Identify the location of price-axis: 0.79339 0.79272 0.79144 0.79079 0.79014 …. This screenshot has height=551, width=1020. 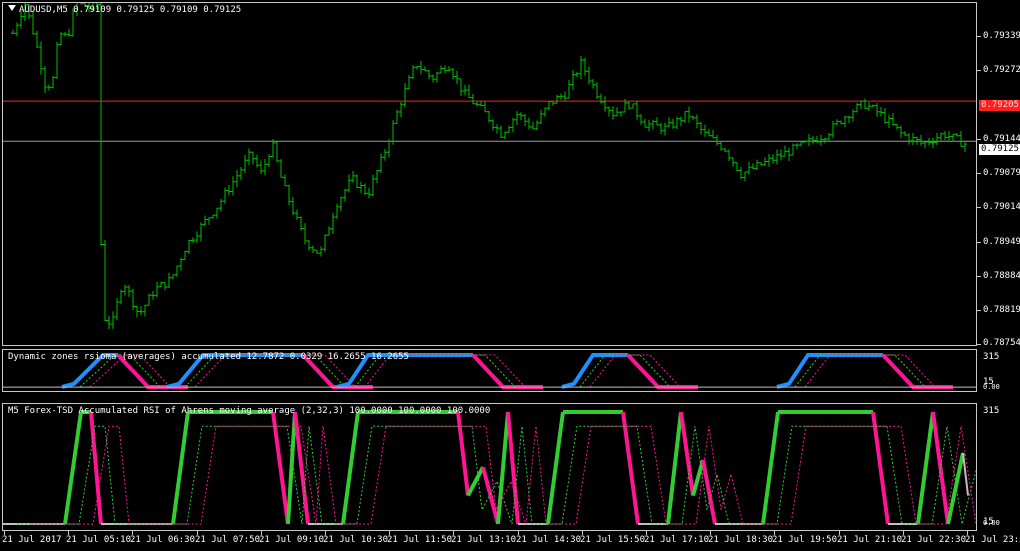
(998, 175).